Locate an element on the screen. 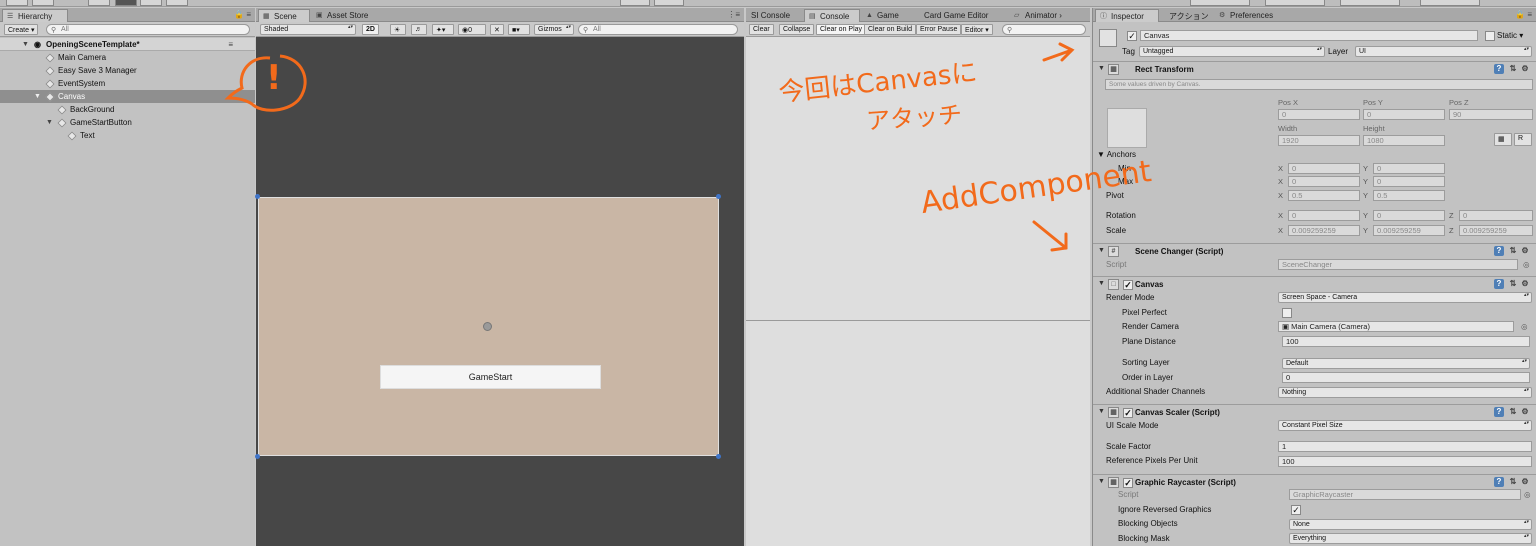 The image size is (1536, 546). gameobject-large-icon is located at coordinates (1108, 38).